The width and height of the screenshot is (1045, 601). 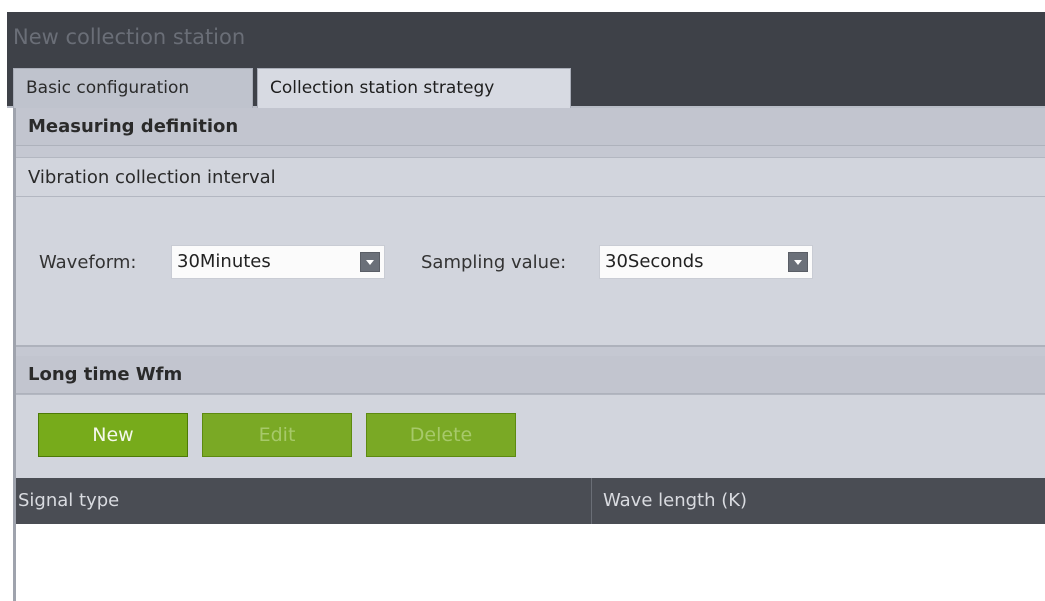 What do you see at coordinates (819, 501) in the screenshot?
I see `column-wave-length: Wave length (K)` at bounding box center [819, 501].